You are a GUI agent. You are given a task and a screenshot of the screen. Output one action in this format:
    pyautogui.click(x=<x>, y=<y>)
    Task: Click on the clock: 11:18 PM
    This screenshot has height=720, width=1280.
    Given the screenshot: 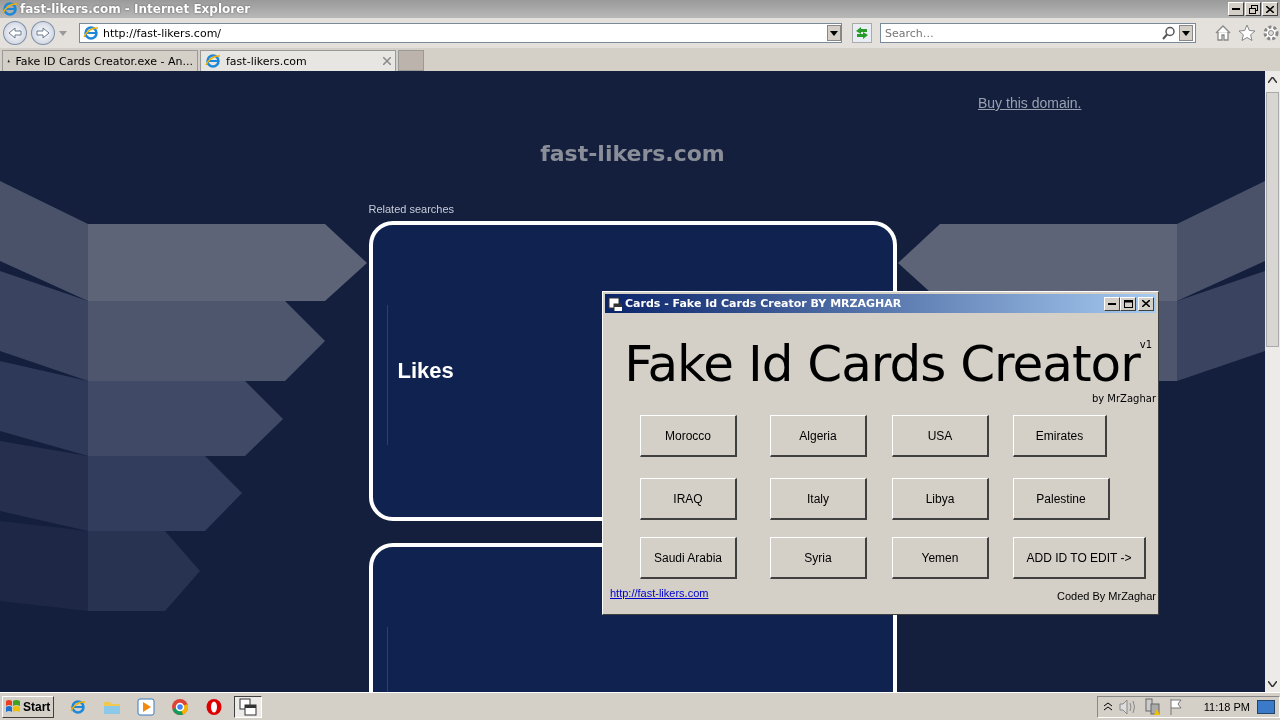 What is the action you would take?
    pyautogui.click(x=1226, y=706)
    